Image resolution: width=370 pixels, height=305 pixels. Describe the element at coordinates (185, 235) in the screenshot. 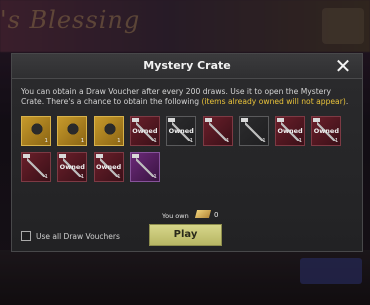

I see `play-button: Play` at that location.